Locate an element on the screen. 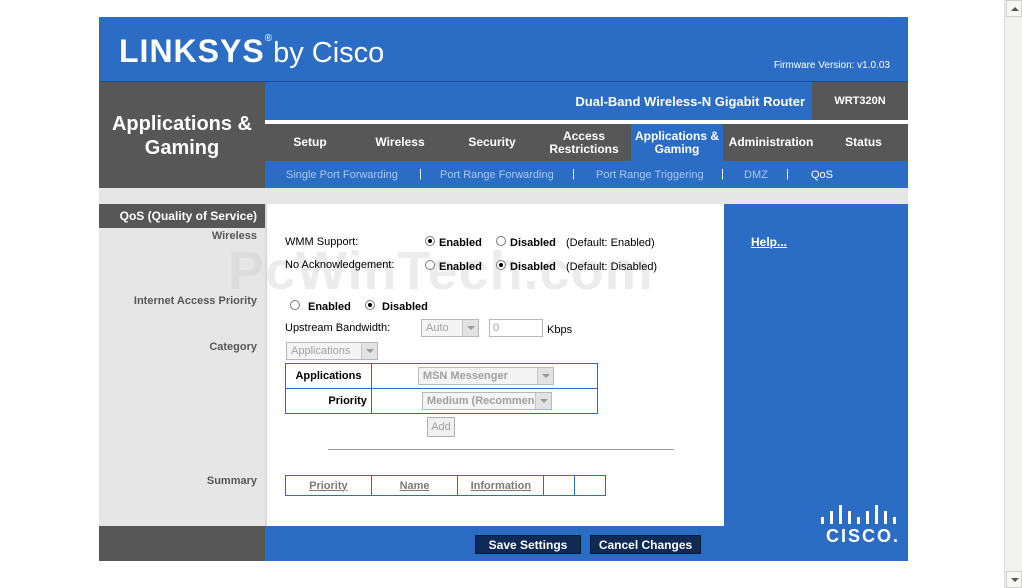  priority-select-value: Medium (Recommend) is located at coordinates (485, 401).